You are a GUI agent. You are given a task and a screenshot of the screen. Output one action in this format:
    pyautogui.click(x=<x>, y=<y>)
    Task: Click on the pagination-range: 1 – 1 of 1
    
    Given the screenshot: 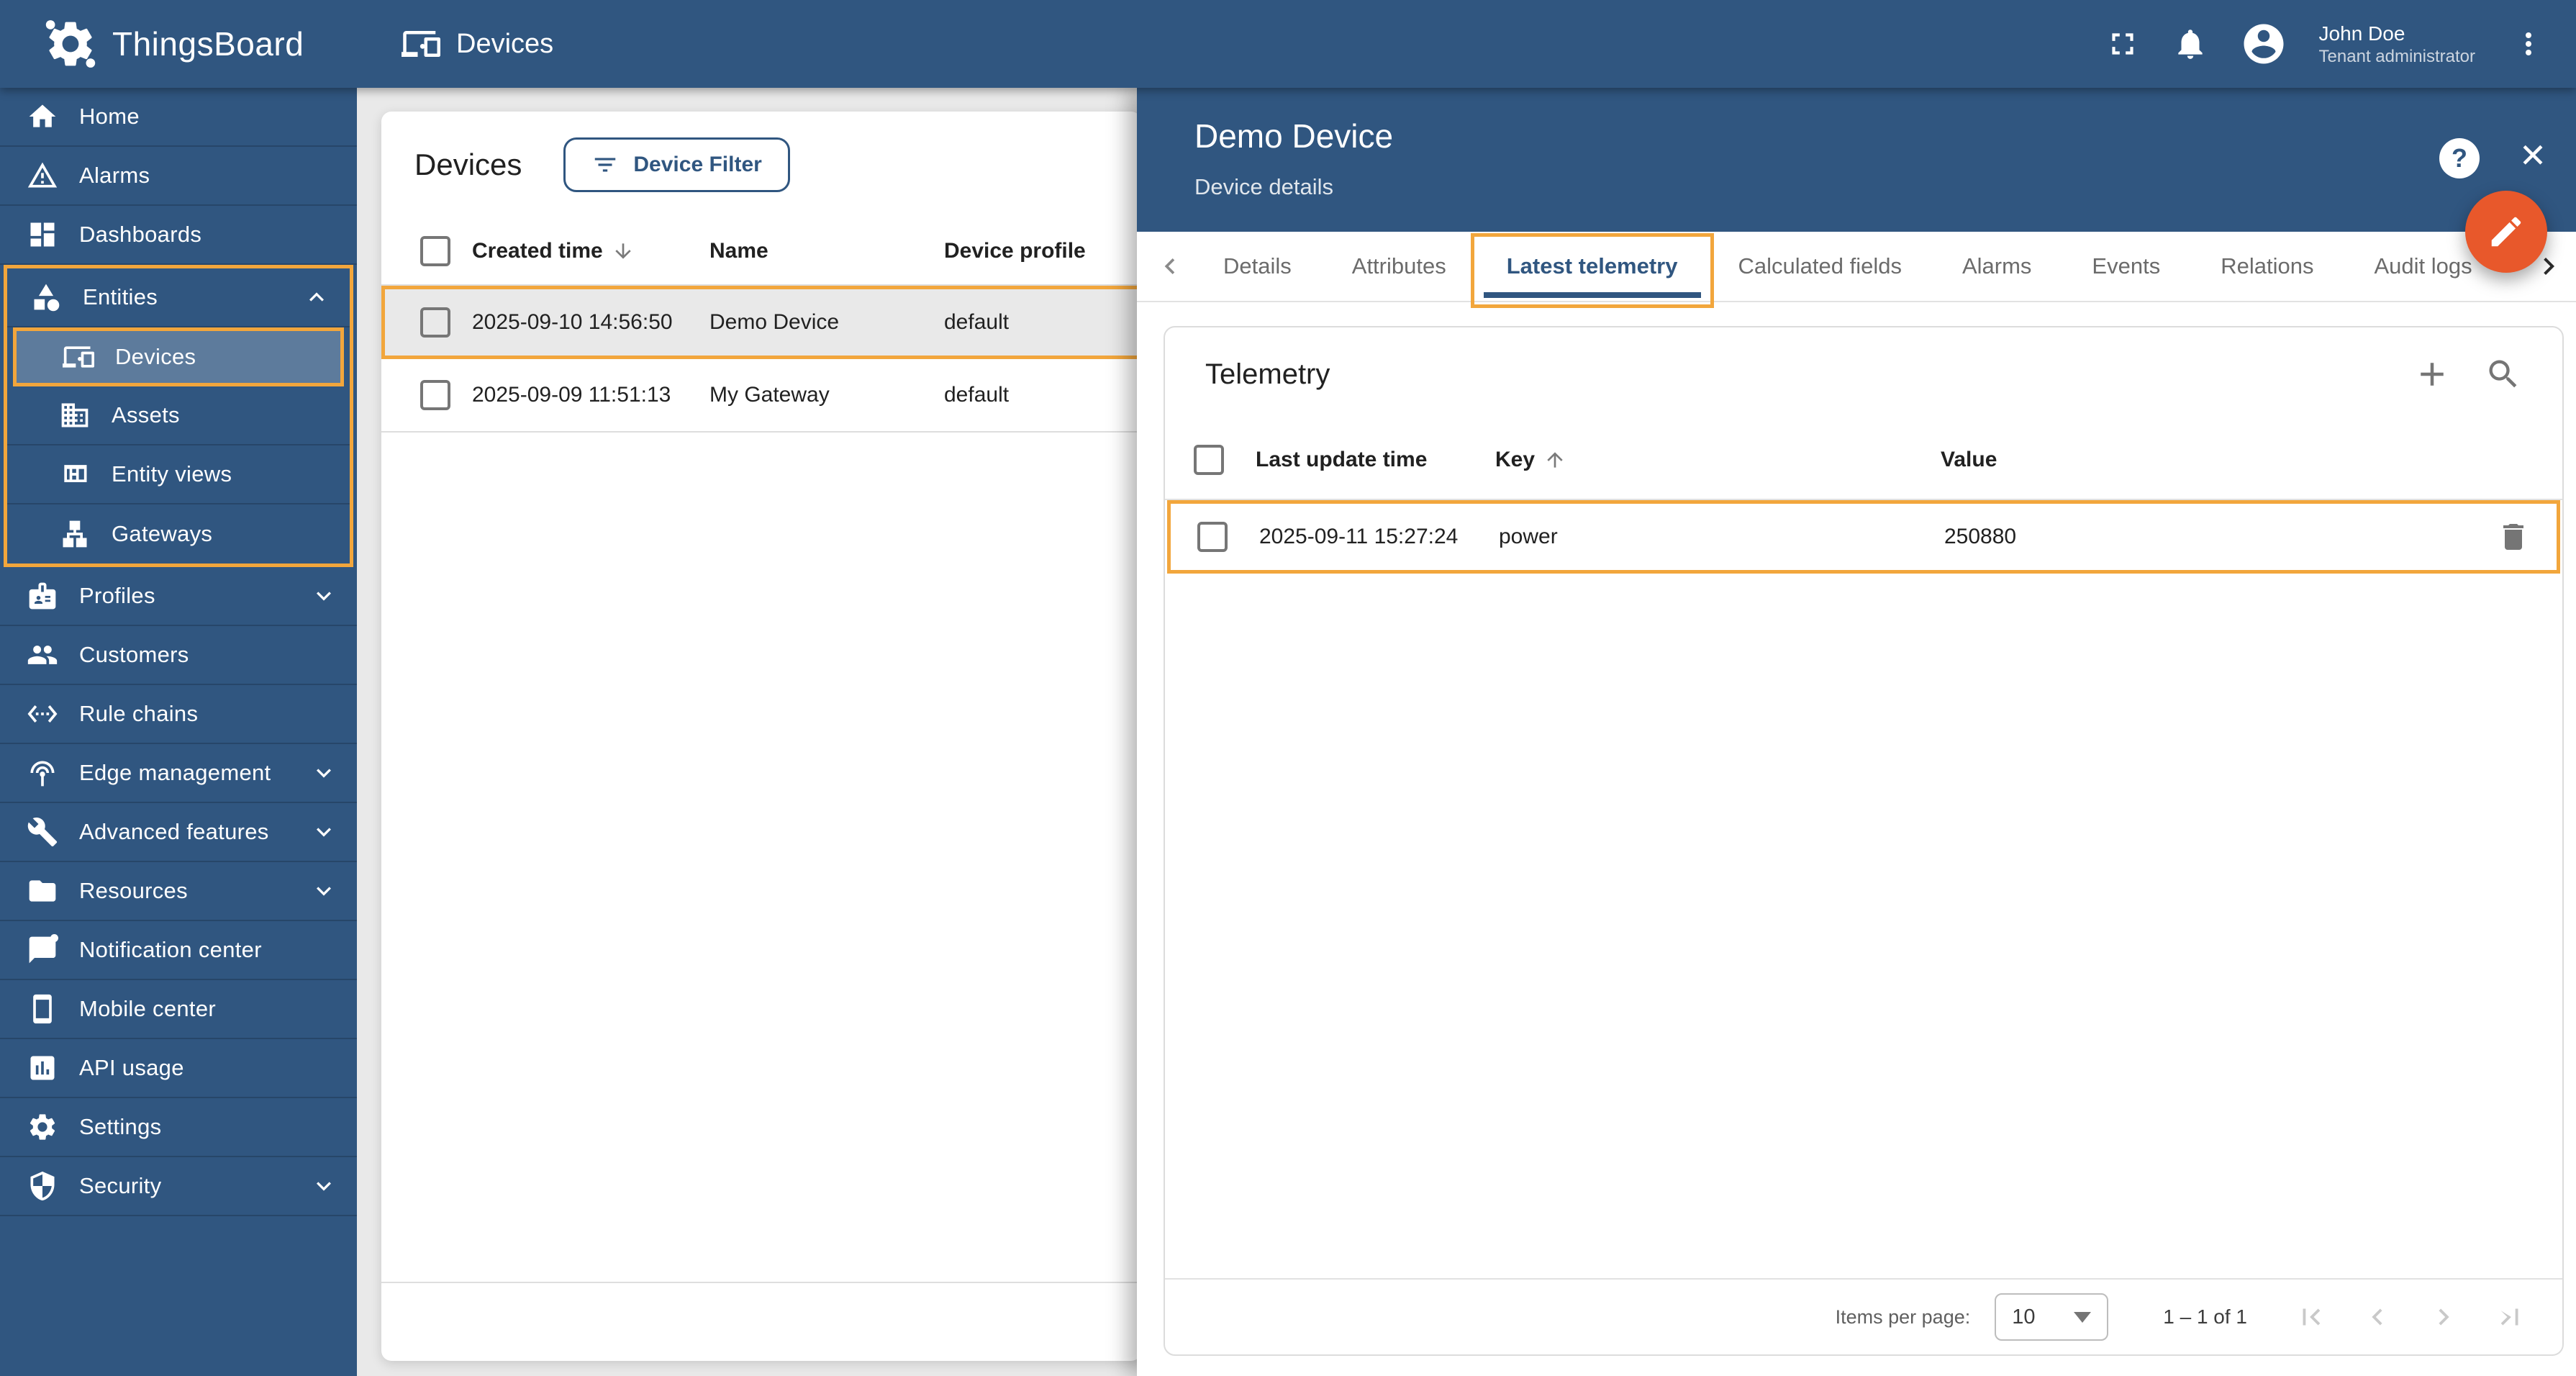 What is the action you would take?
    pyautogui.click(x=2205, y=1316)
    